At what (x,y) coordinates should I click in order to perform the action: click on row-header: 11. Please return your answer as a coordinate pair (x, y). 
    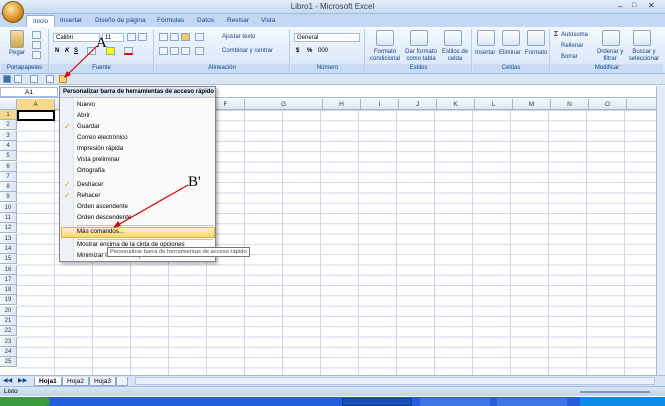
    Looking at the image, I should click on (8, 218).